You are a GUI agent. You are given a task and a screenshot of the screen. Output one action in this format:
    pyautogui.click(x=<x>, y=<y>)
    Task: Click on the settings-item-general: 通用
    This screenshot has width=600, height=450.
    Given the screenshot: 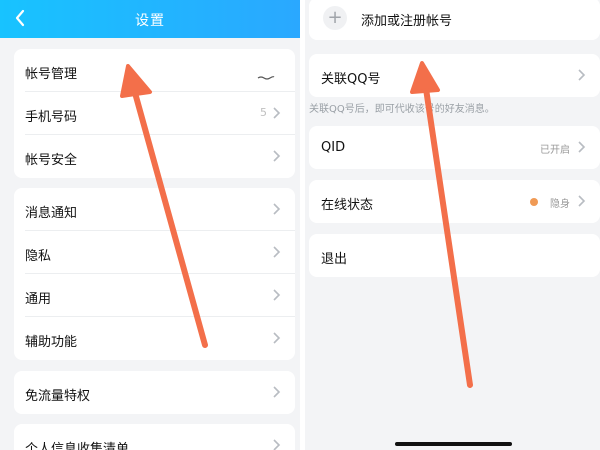 What is the action you would take?
    pyautogui.click(x=154, y=295)
    